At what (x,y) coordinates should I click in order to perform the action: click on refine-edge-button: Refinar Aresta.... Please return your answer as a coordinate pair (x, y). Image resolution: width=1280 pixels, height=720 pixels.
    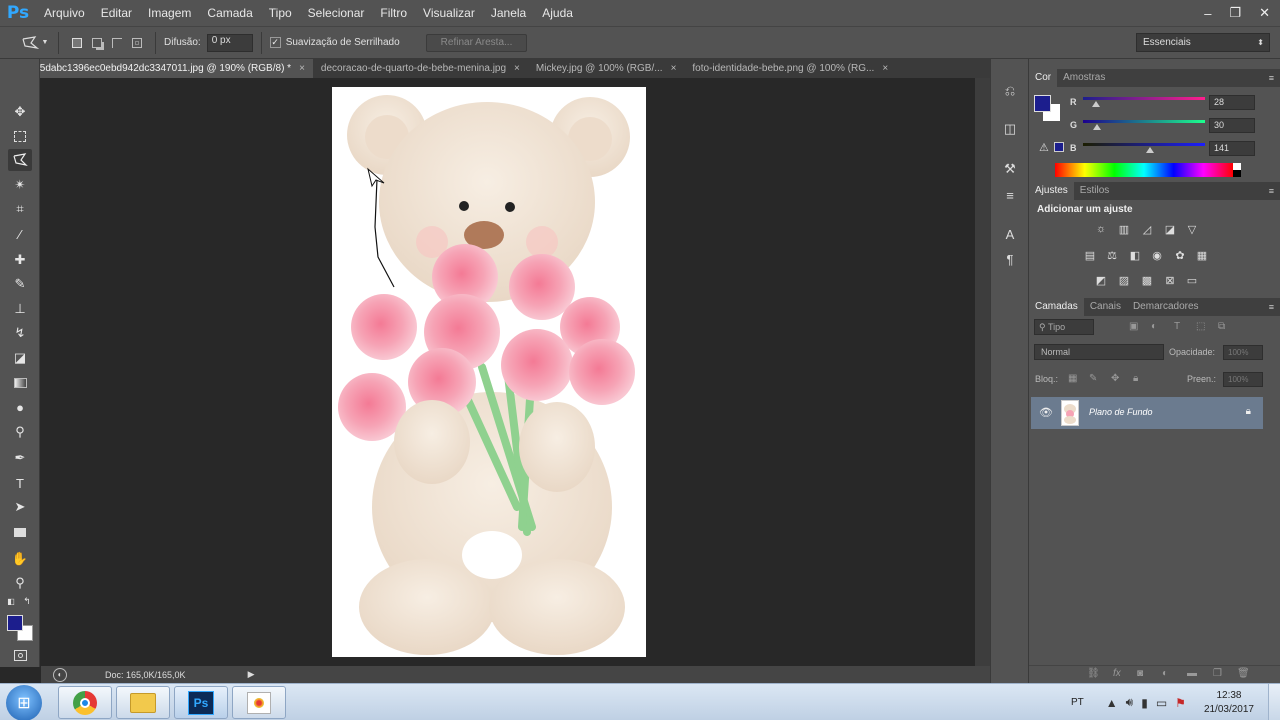
    Looking at the image, I should click on (476, 42).